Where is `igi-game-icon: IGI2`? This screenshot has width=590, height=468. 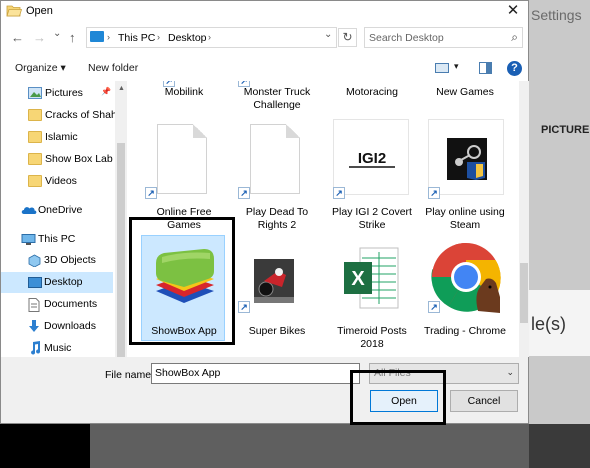
igi-game-icon: IGI2 is located at coordinates (371, 157).